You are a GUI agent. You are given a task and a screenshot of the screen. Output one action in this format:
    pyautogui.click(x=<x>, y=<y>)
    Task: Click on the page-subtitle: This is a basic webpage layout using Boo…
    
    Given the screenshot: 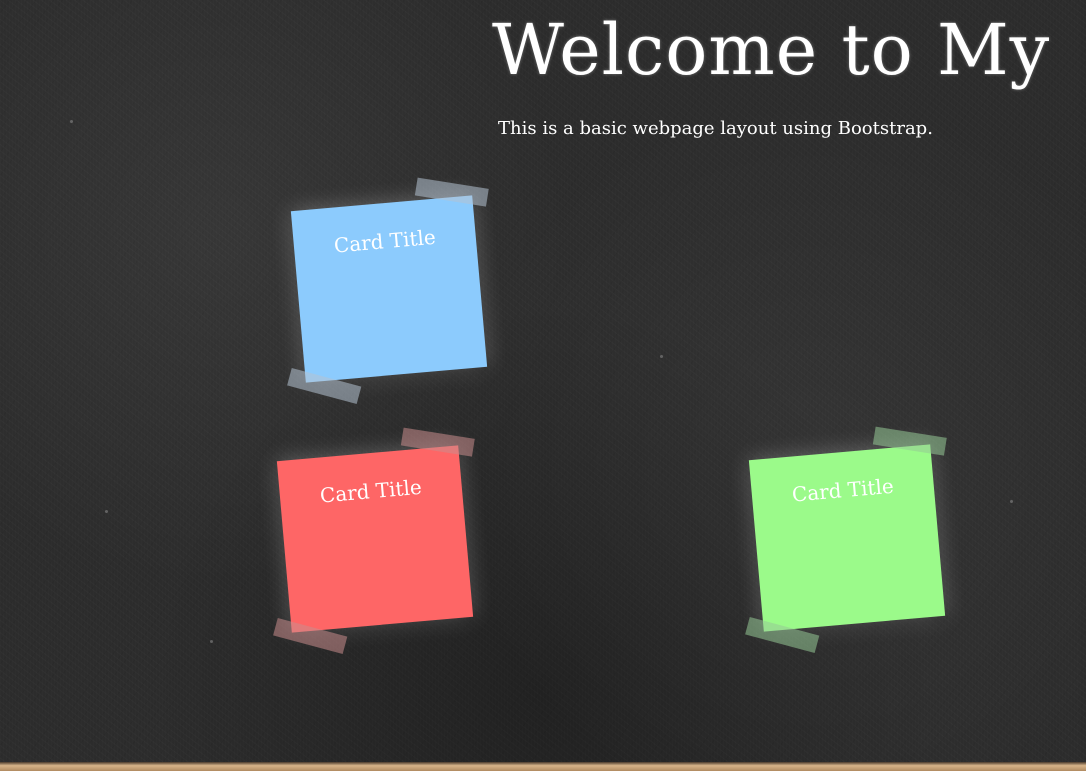 What is the action you would take?
    pyautogui.click(x=715, y=128)
    